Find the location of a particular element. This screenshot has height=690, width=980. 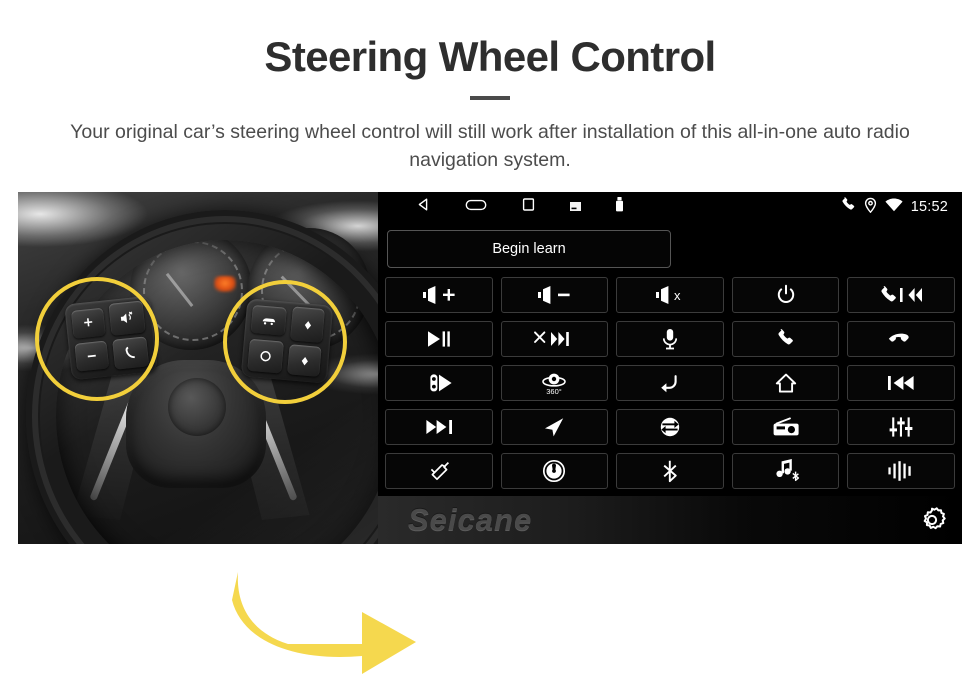

back-arrow-icon is located at coordinates (669, 384).